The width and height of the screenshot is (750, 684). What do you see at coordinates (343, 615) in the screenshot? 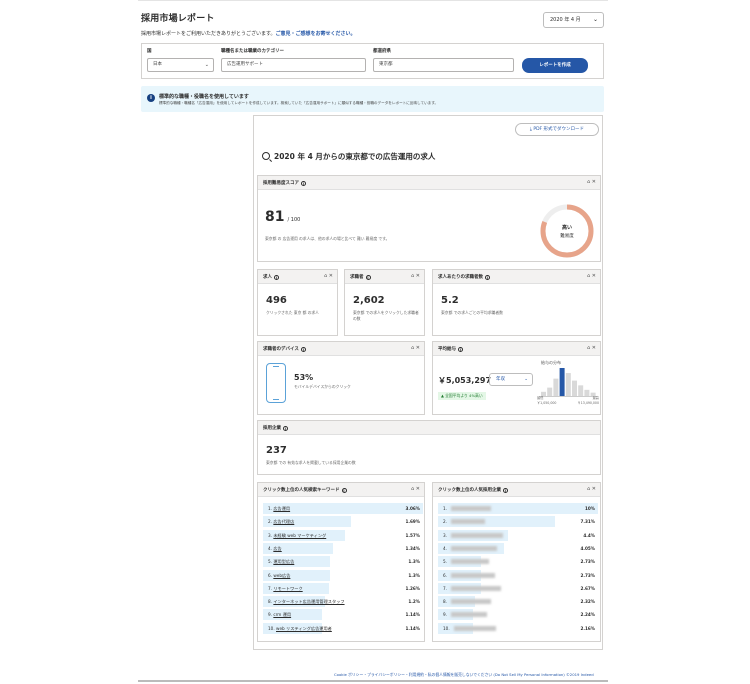
I see `keyword-row: 9. crm 運用 1.14%` at bounding box center [343, 615].